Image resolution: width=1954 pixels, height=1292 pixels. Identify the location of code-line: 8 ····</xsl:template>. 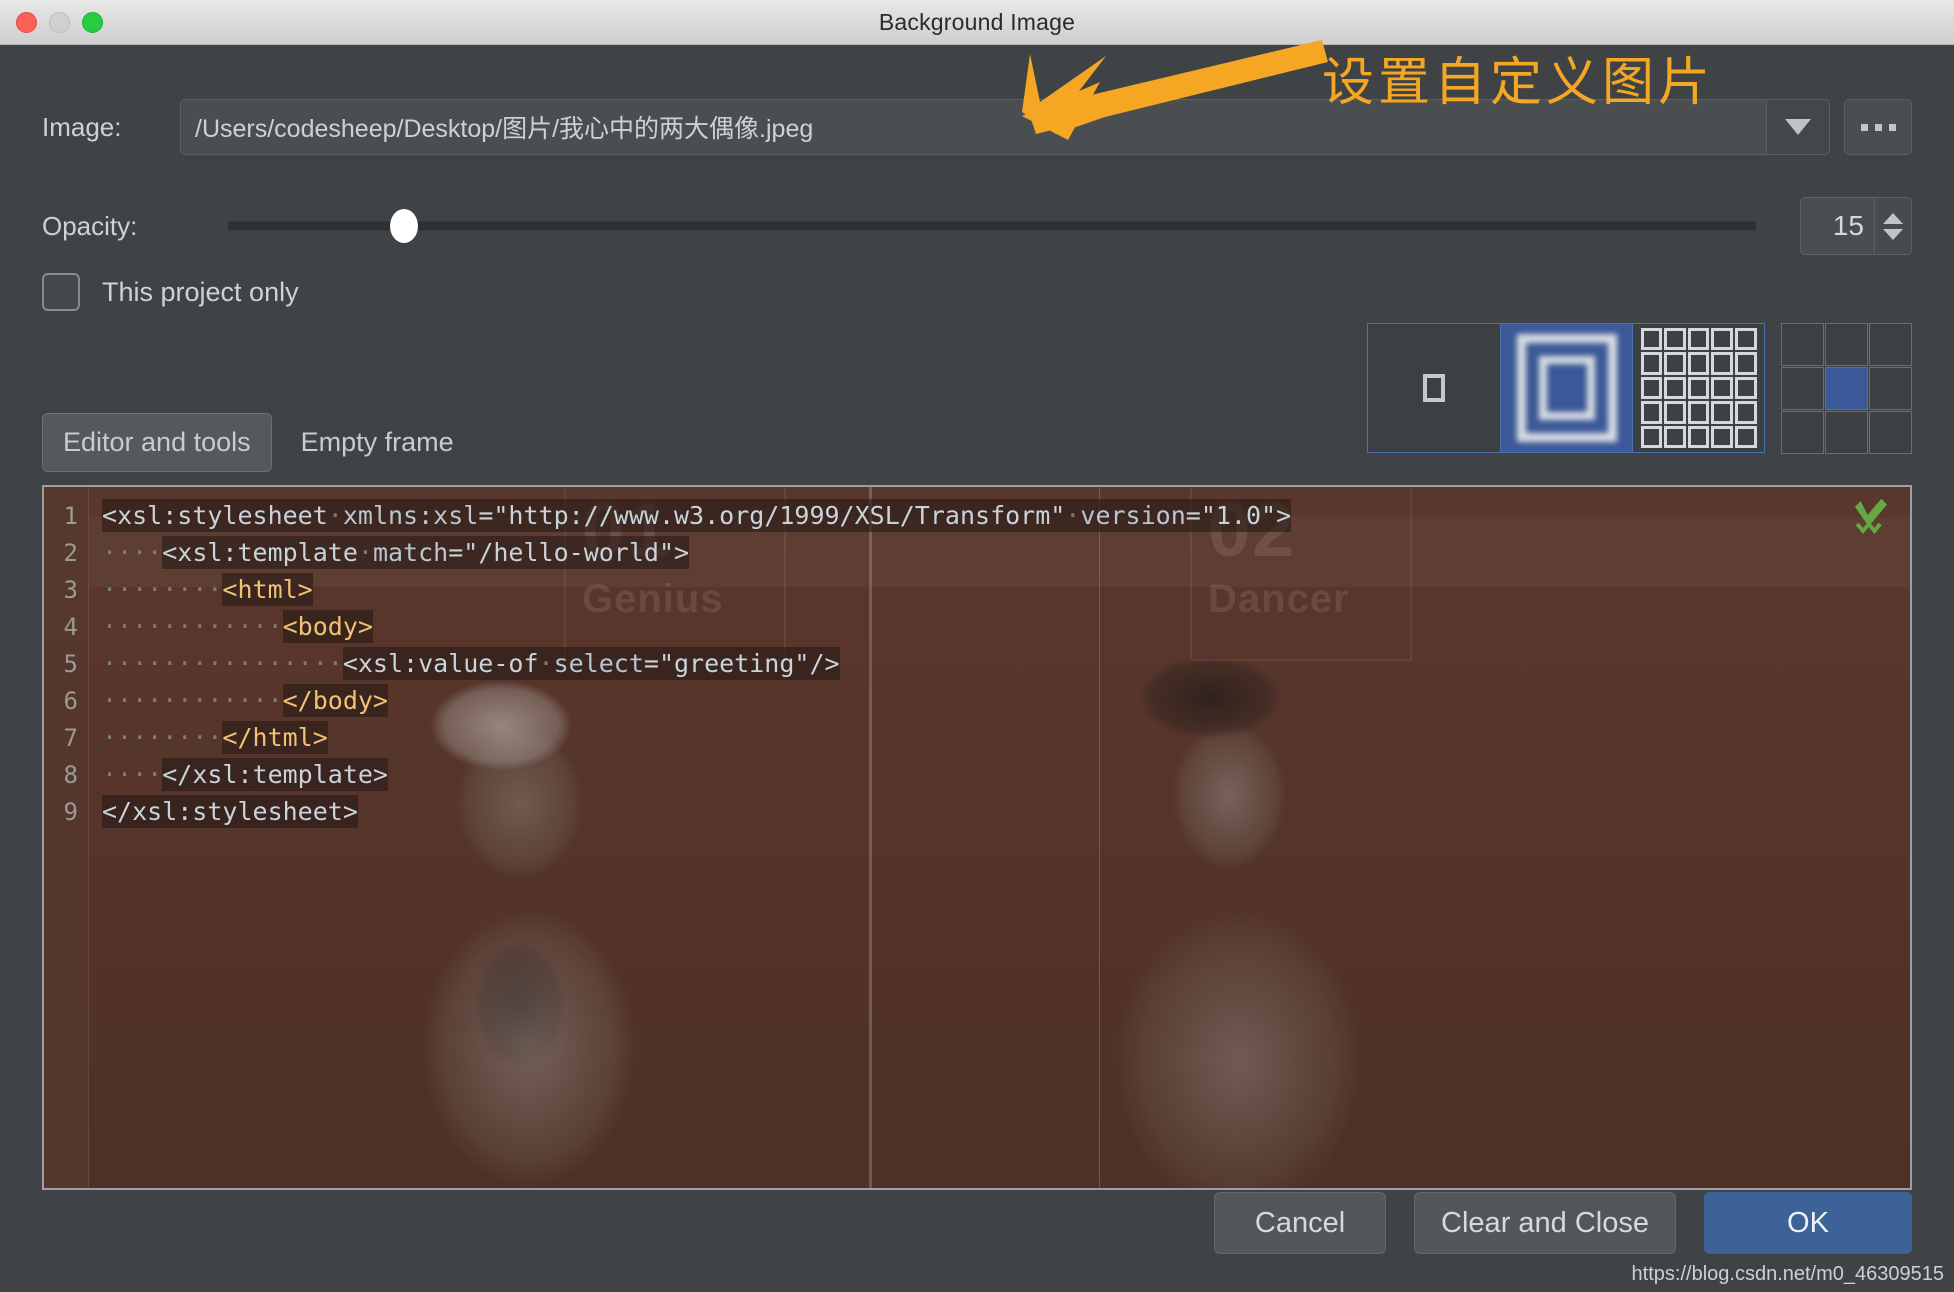
(977, 774).